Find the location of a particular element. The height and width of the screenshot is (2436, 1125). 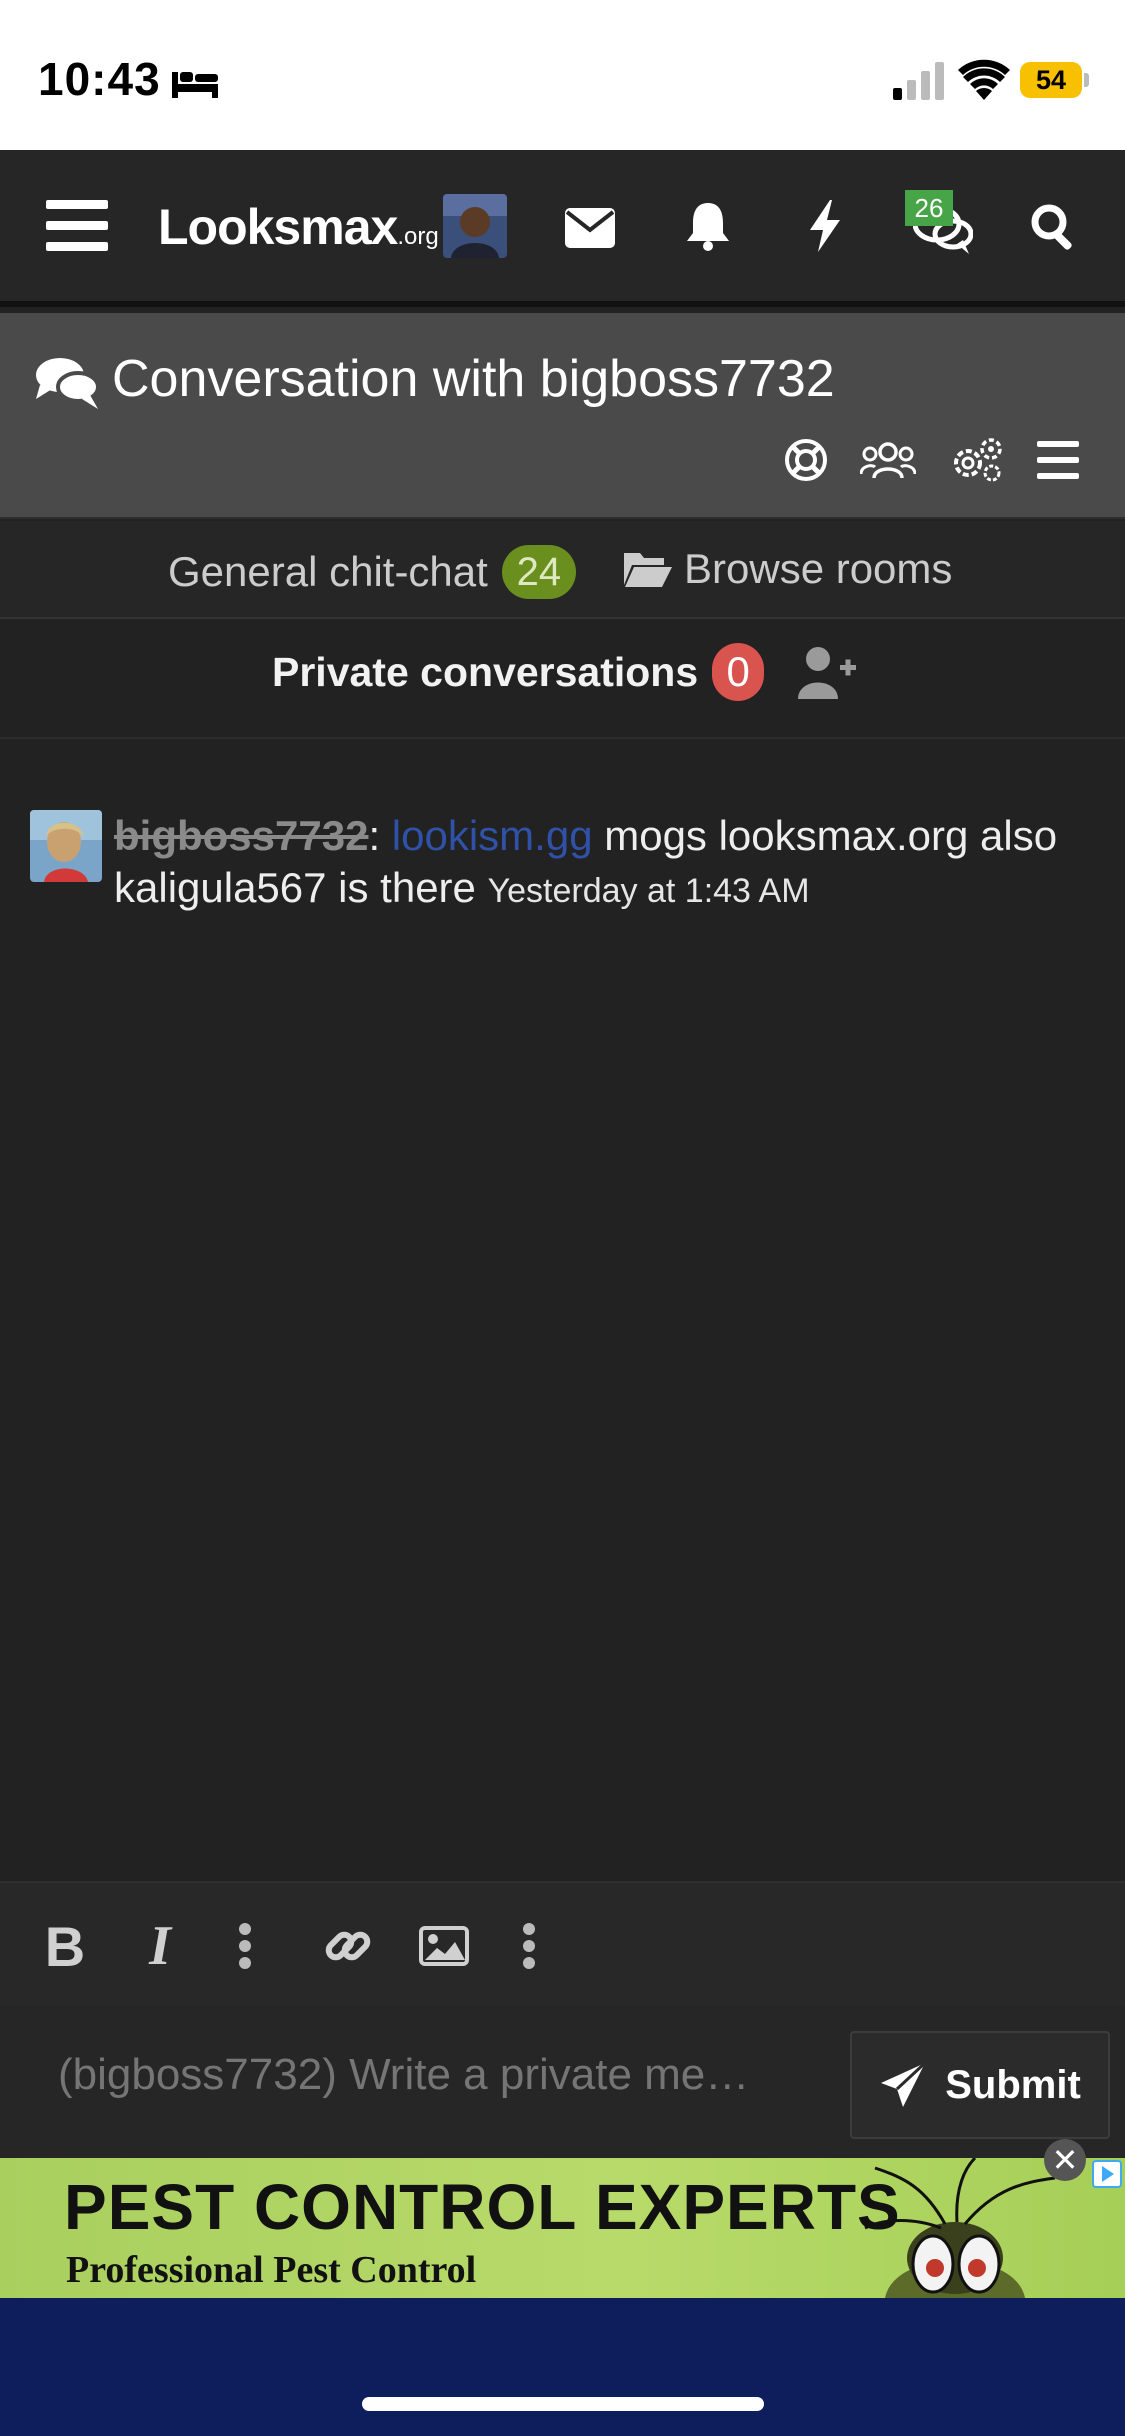

battery-indicator: 54 is located at coordinates (1055, 80).